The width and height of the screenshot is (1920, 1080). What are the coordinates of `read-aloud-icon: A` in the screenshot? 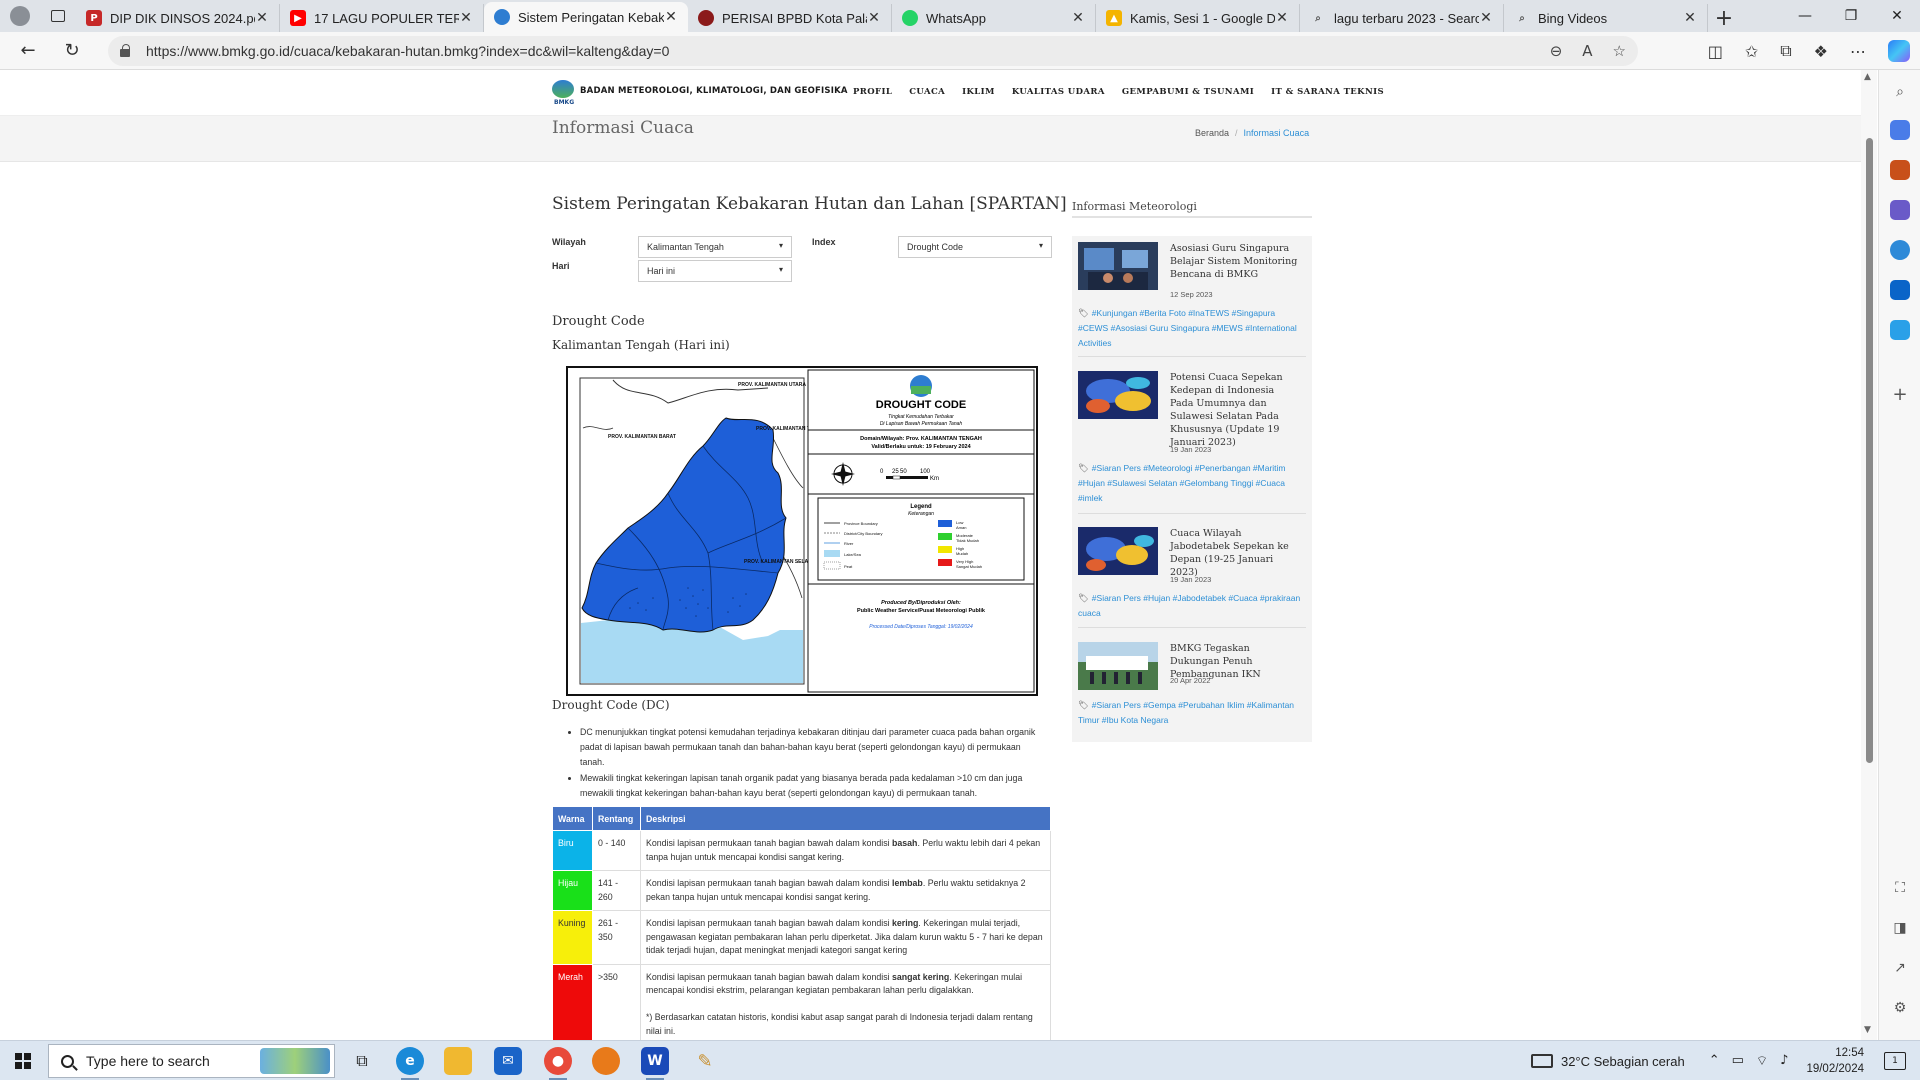 It's located at (1587, 51).